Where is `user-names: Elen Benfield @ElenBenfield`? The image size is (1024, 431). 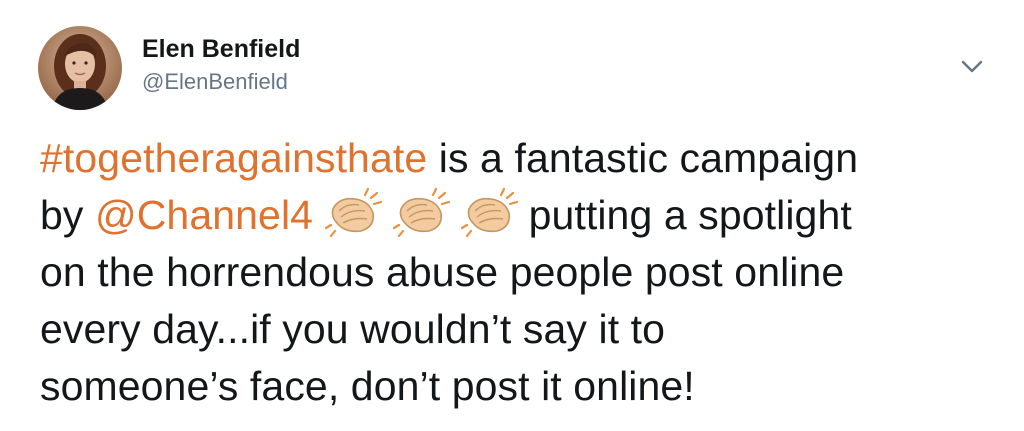
user-names: Elen Benfield @ElenBenfield is located at coordinates (221, 65).